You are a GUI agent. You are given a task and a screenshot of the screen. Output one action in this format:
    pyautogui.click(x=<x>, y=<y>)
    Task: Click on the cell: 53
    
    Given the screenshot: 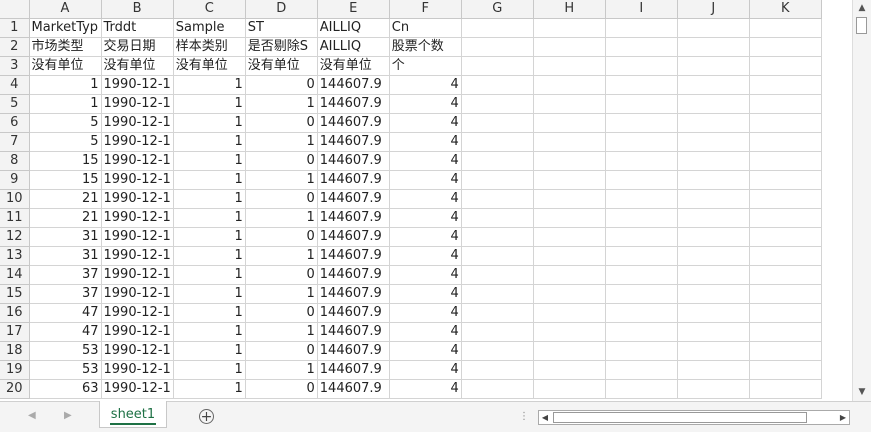 What is the action you would take?
    pyautogui.click(x=65, y=351)
    